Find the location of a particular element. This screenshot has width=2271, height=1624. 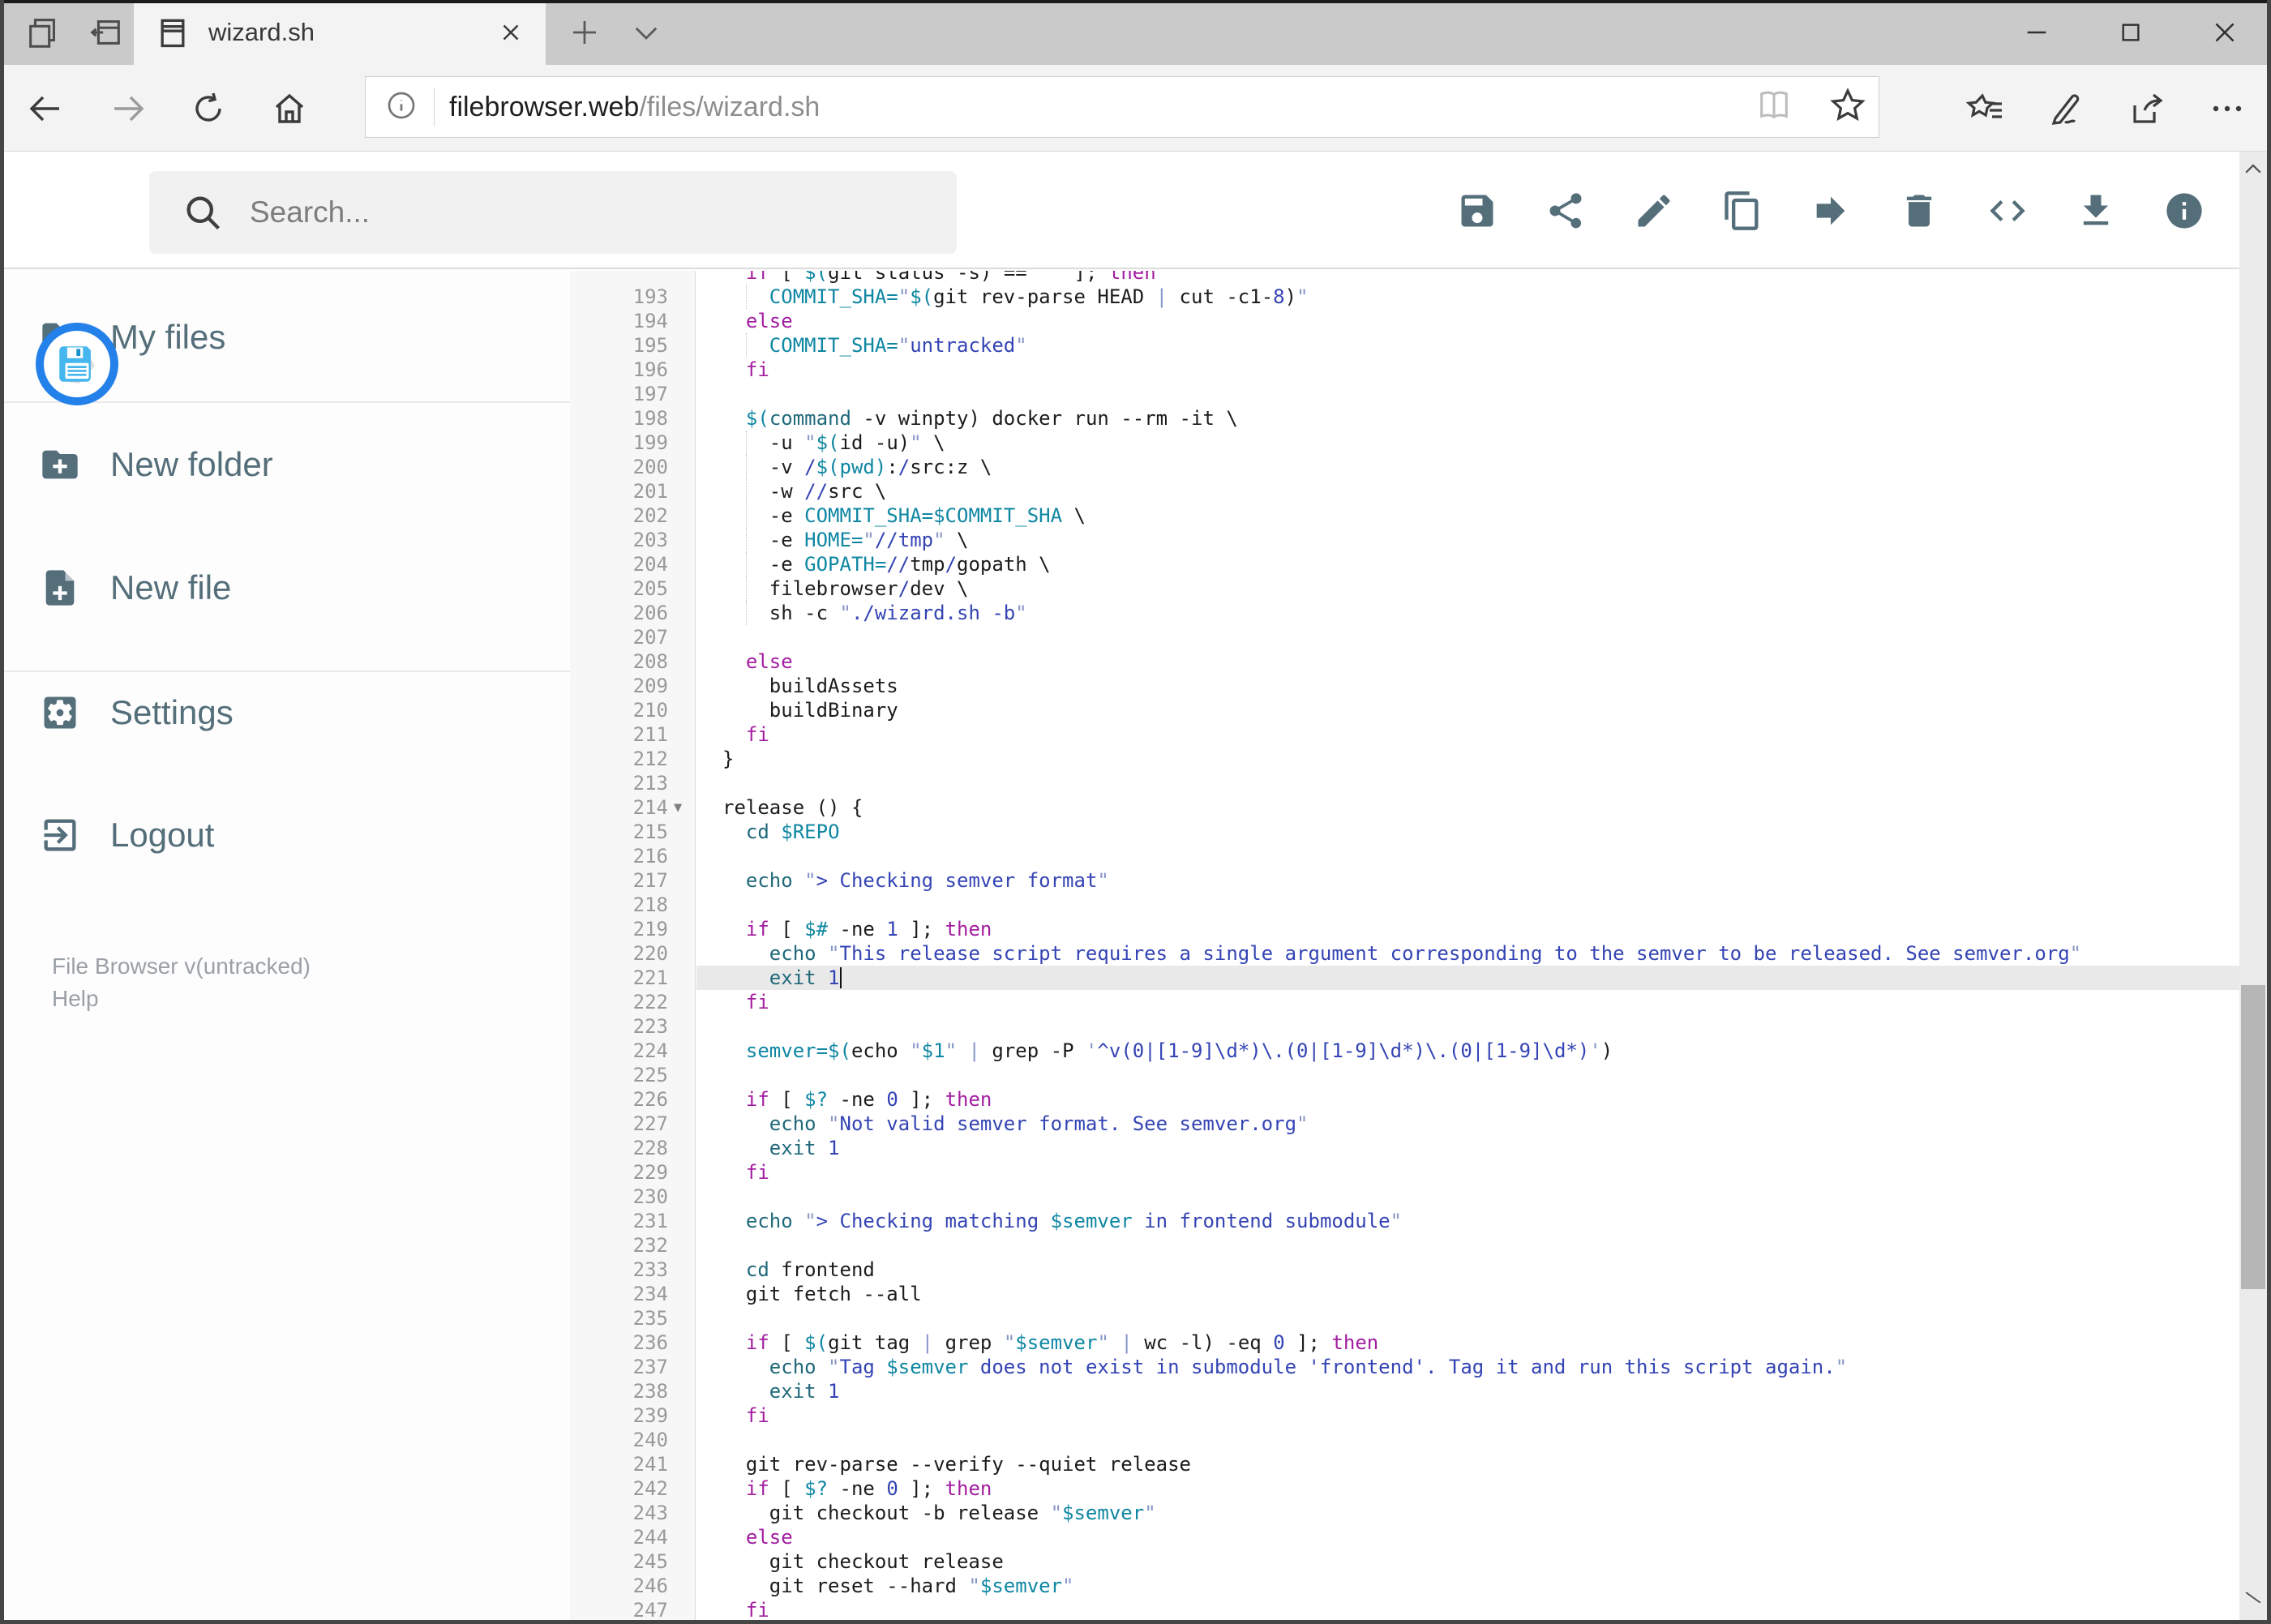

edit-button is located at coordinates (1654, 211).